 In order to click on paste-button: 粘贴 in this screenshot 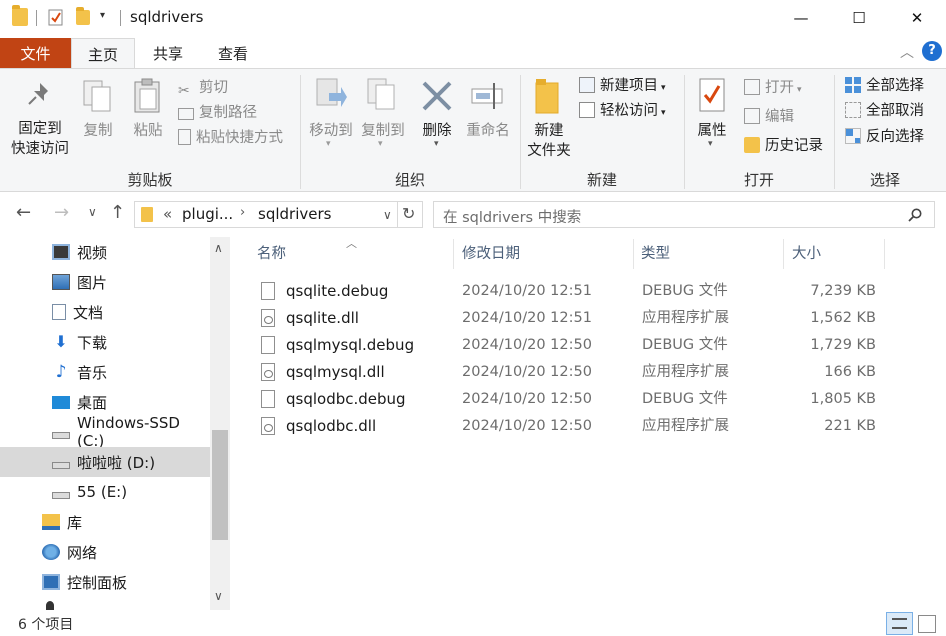, I will do `click(148, 131)`.